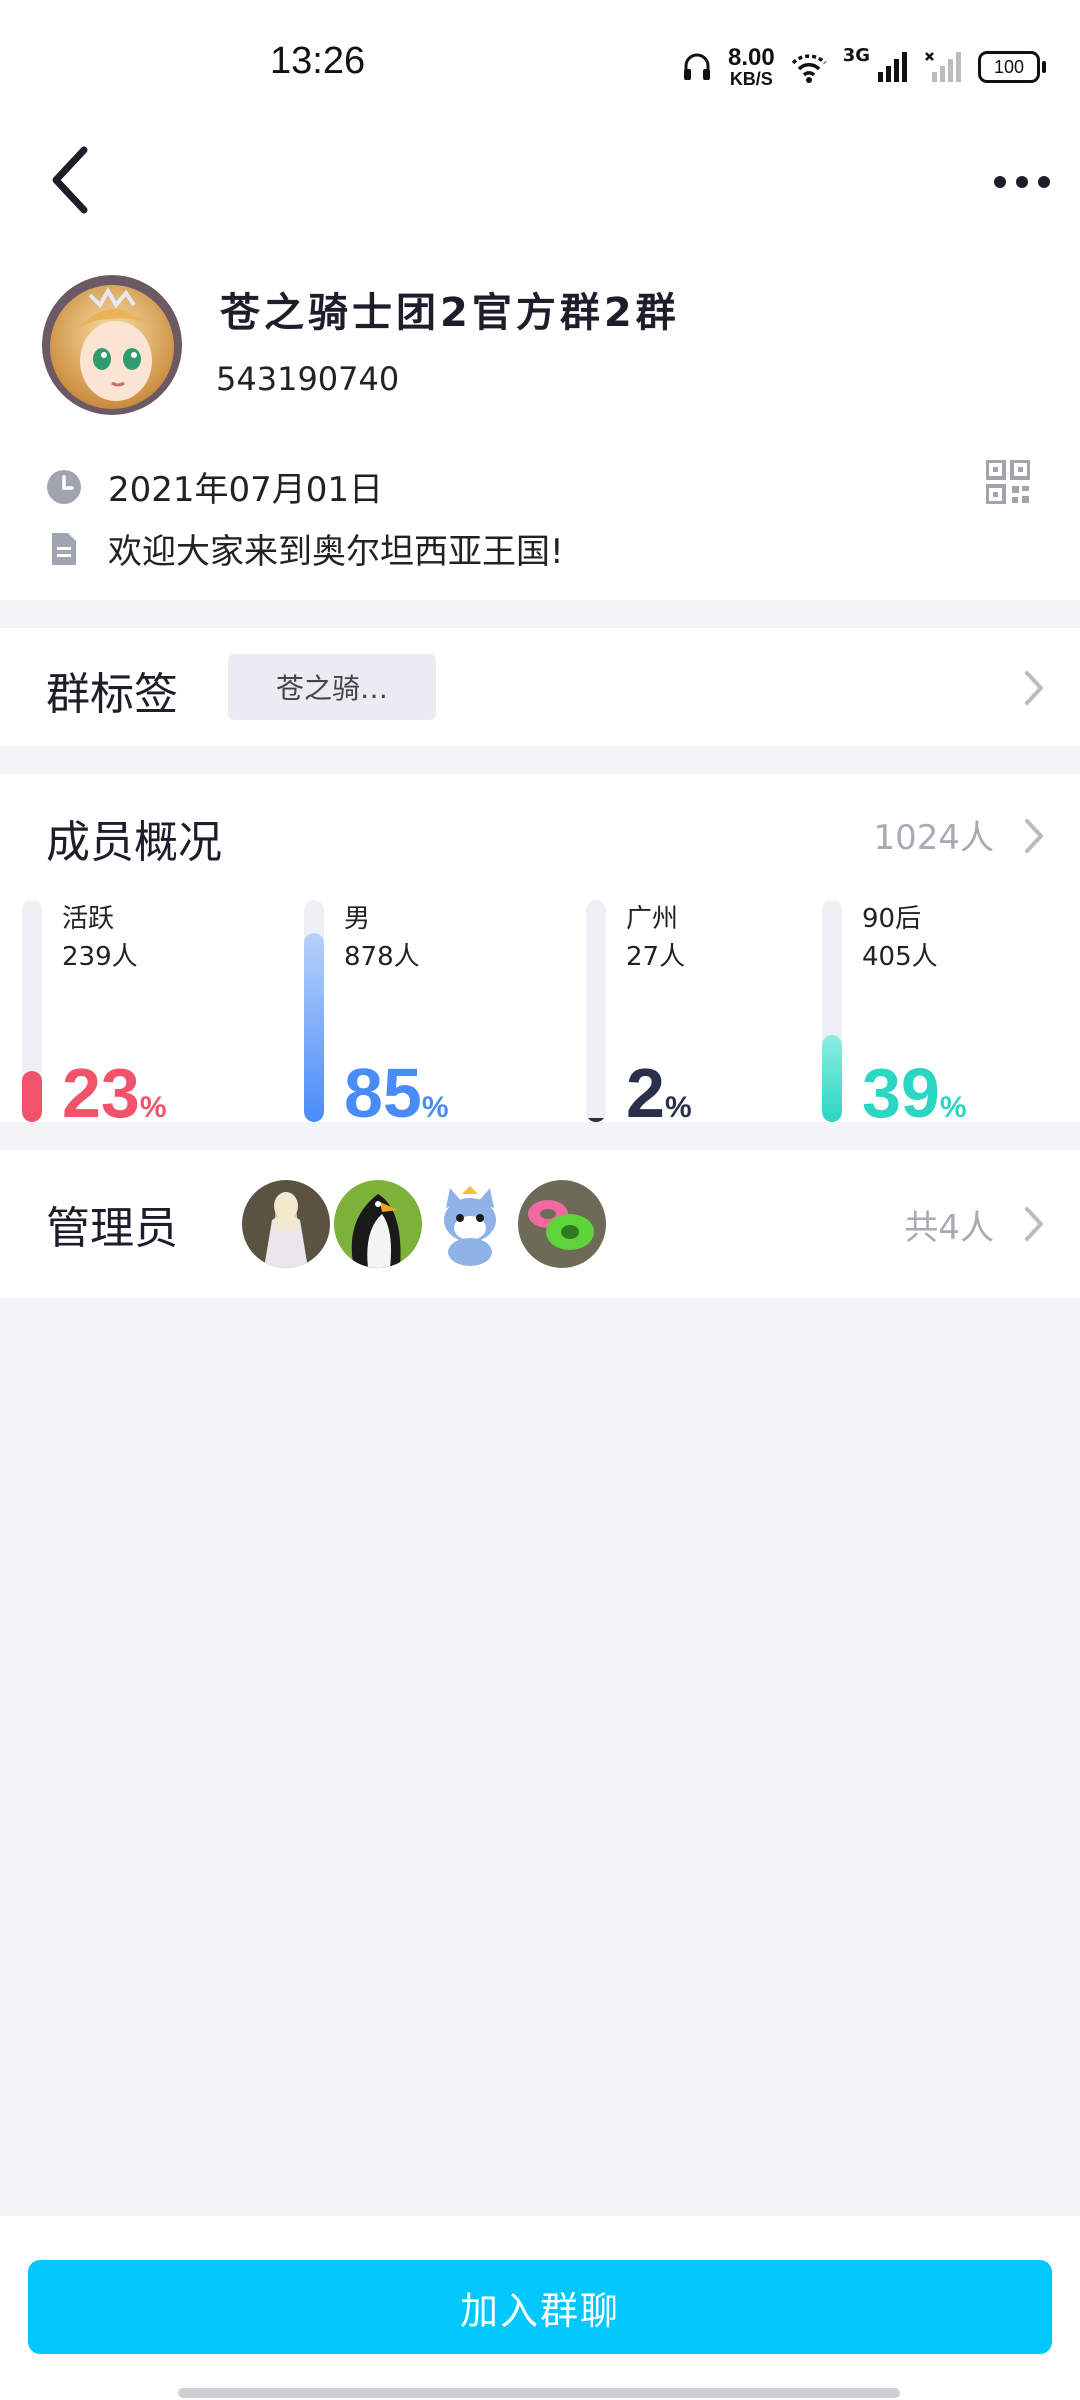  I want to click on admins-row: 管理员 共4人, so click(540, 1224).